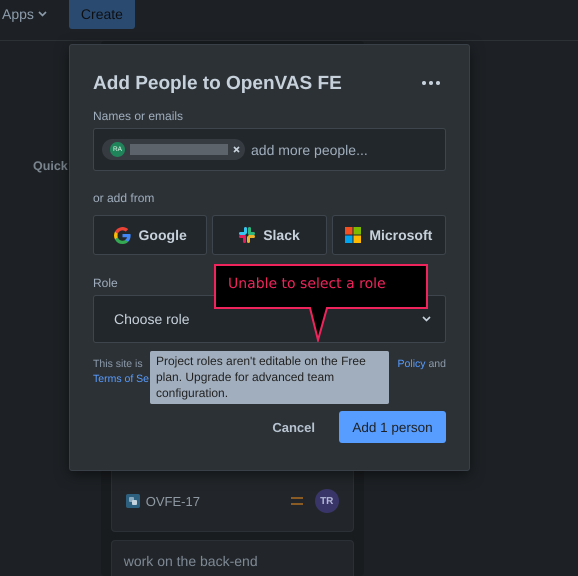 Image resolution: width=578 pixels, height=576 pixels. Describe the element at coordinates (118, 364) in the screenshot. I see `notice-text: This site is` at that location.